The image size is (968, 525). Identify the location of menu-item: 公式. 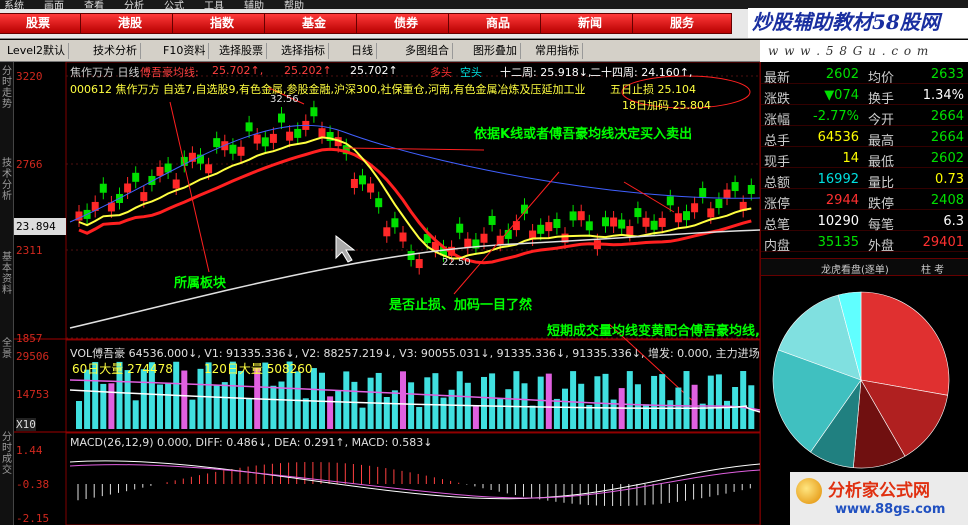
(174, 4).